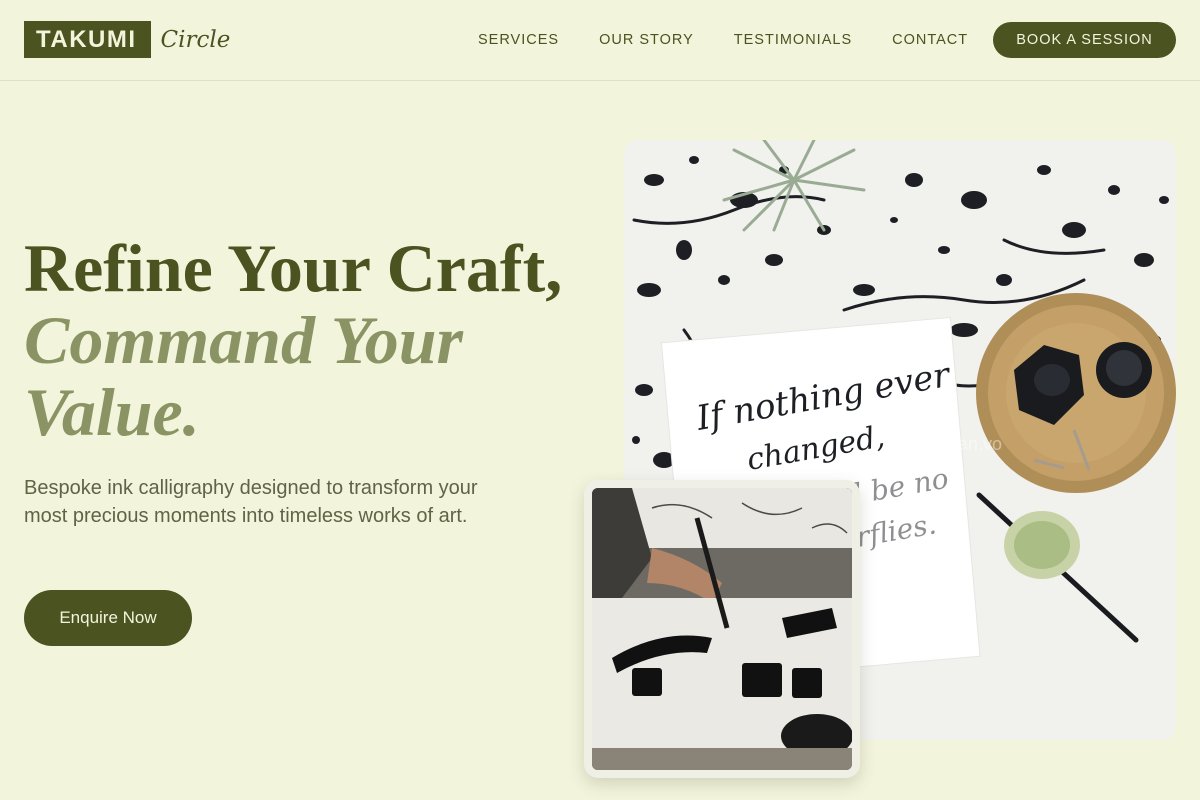  I want to click on nav-services: SERVICES, so click(518, 40).